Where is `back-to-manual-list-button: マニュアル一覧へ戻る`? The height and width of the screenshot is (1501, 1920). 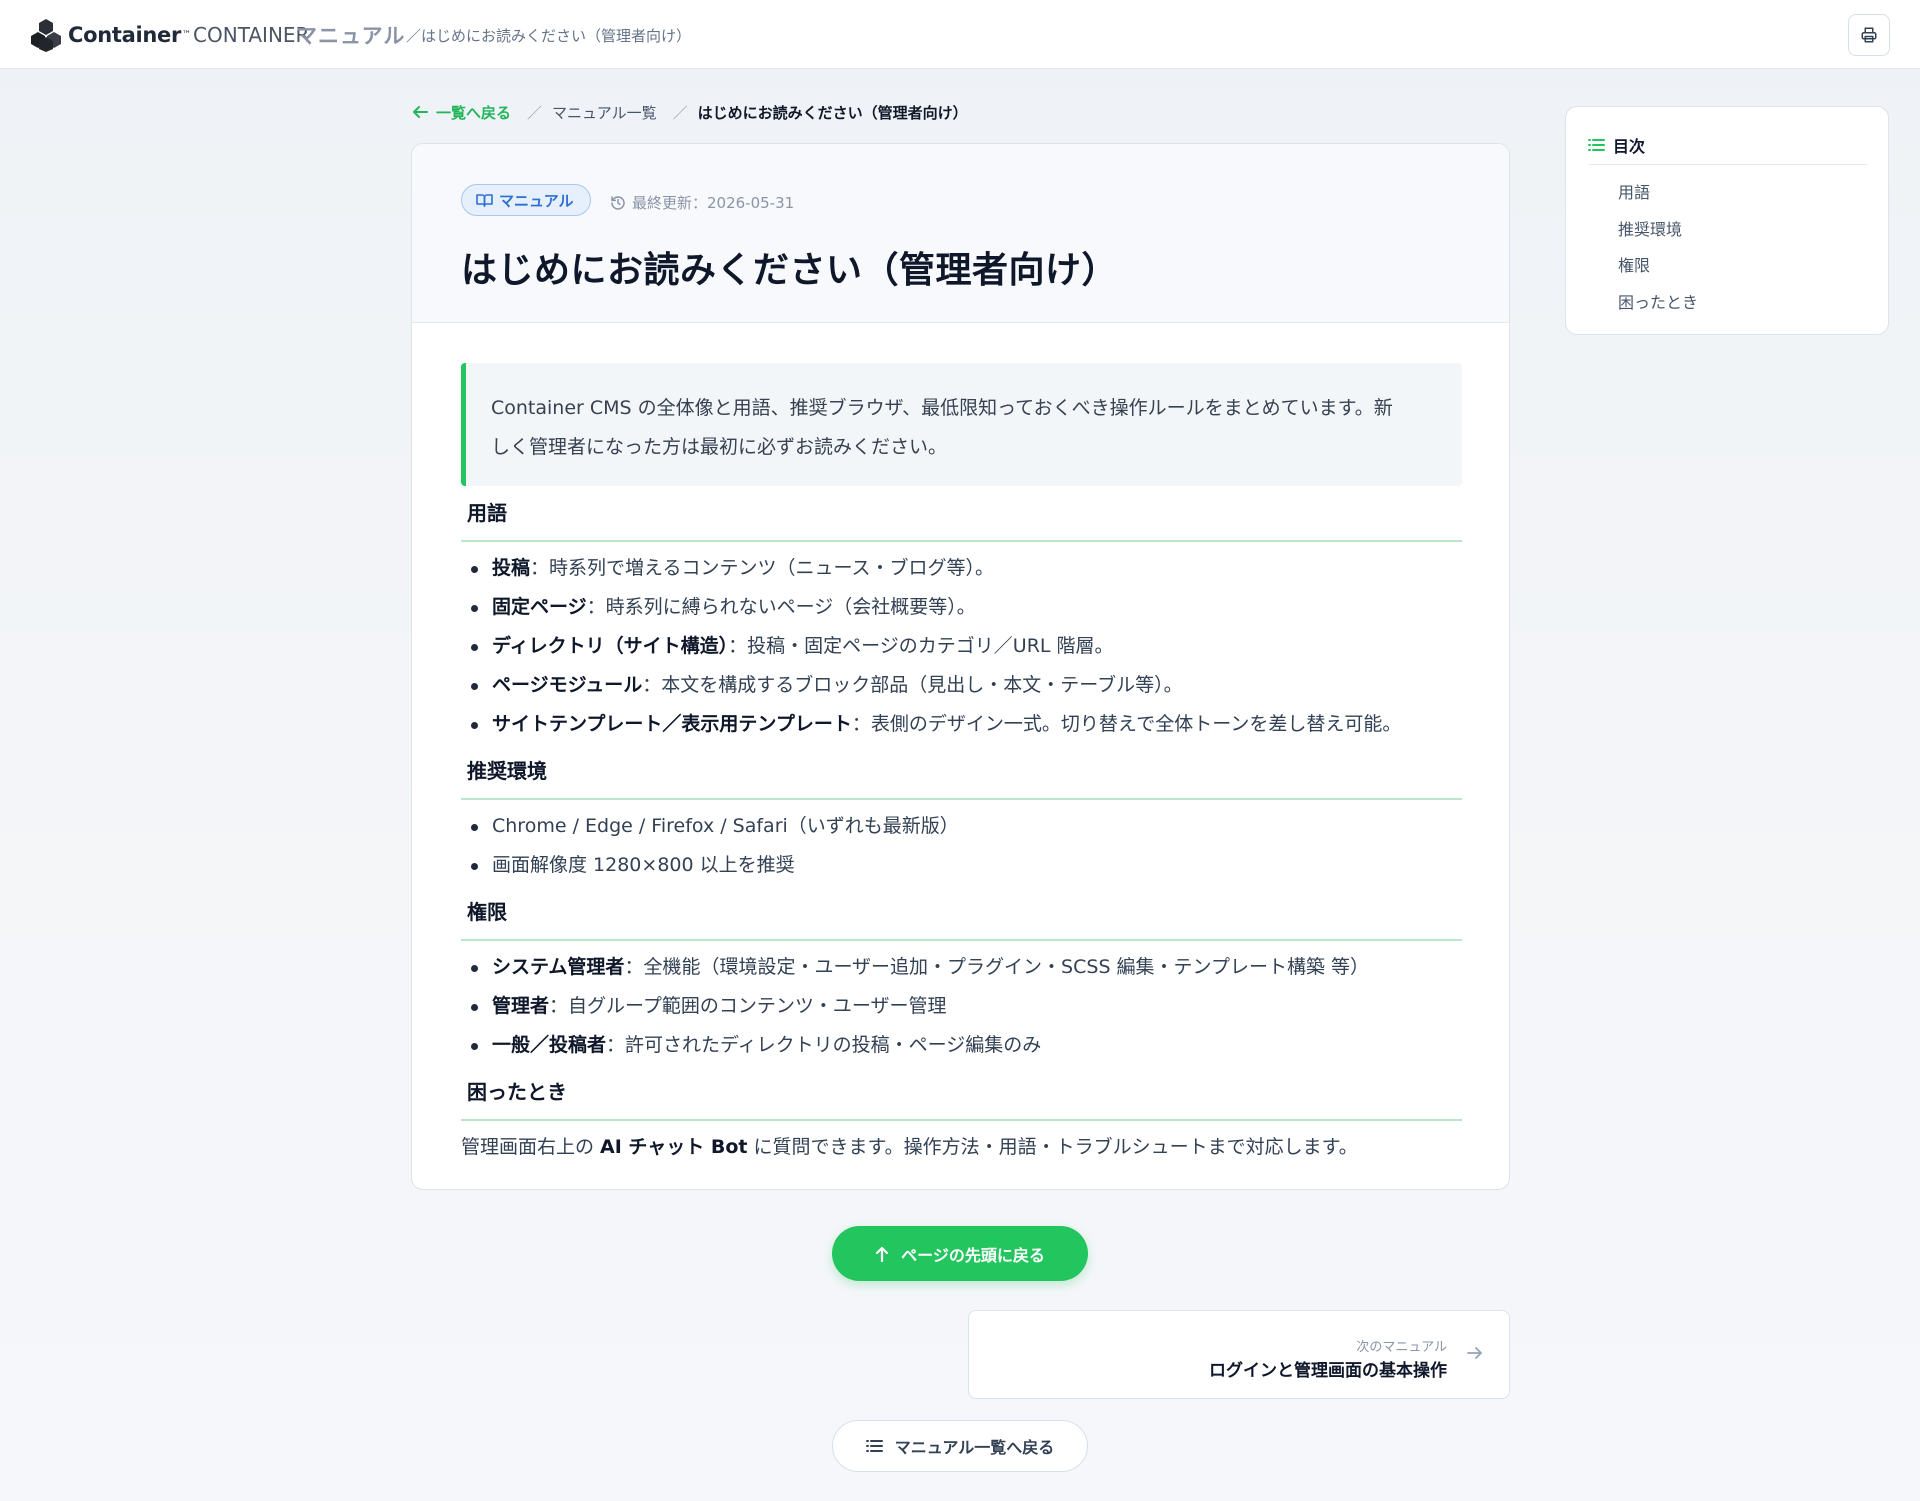
back-to-manual-list-button: マニュアル一覧へ戻る is located at coordinates (960, 1446).